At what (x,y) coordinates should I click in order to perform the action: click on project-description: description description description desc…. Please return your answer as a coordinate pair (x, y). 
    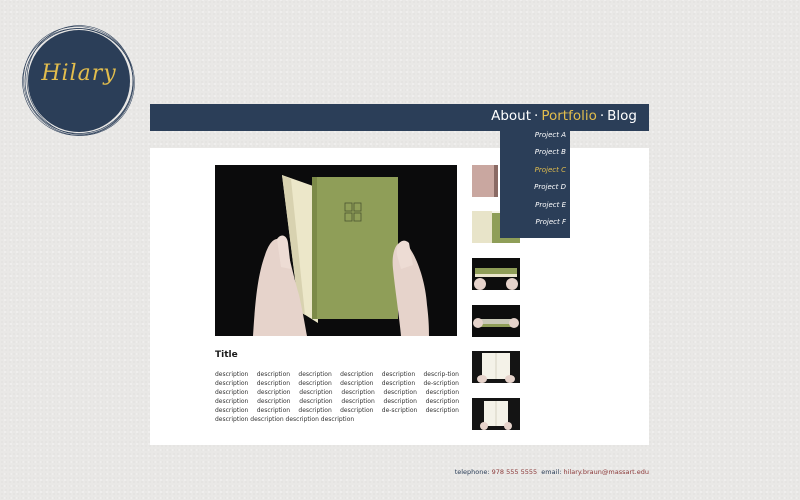
    Looking at the image, I should click on (337, 397).